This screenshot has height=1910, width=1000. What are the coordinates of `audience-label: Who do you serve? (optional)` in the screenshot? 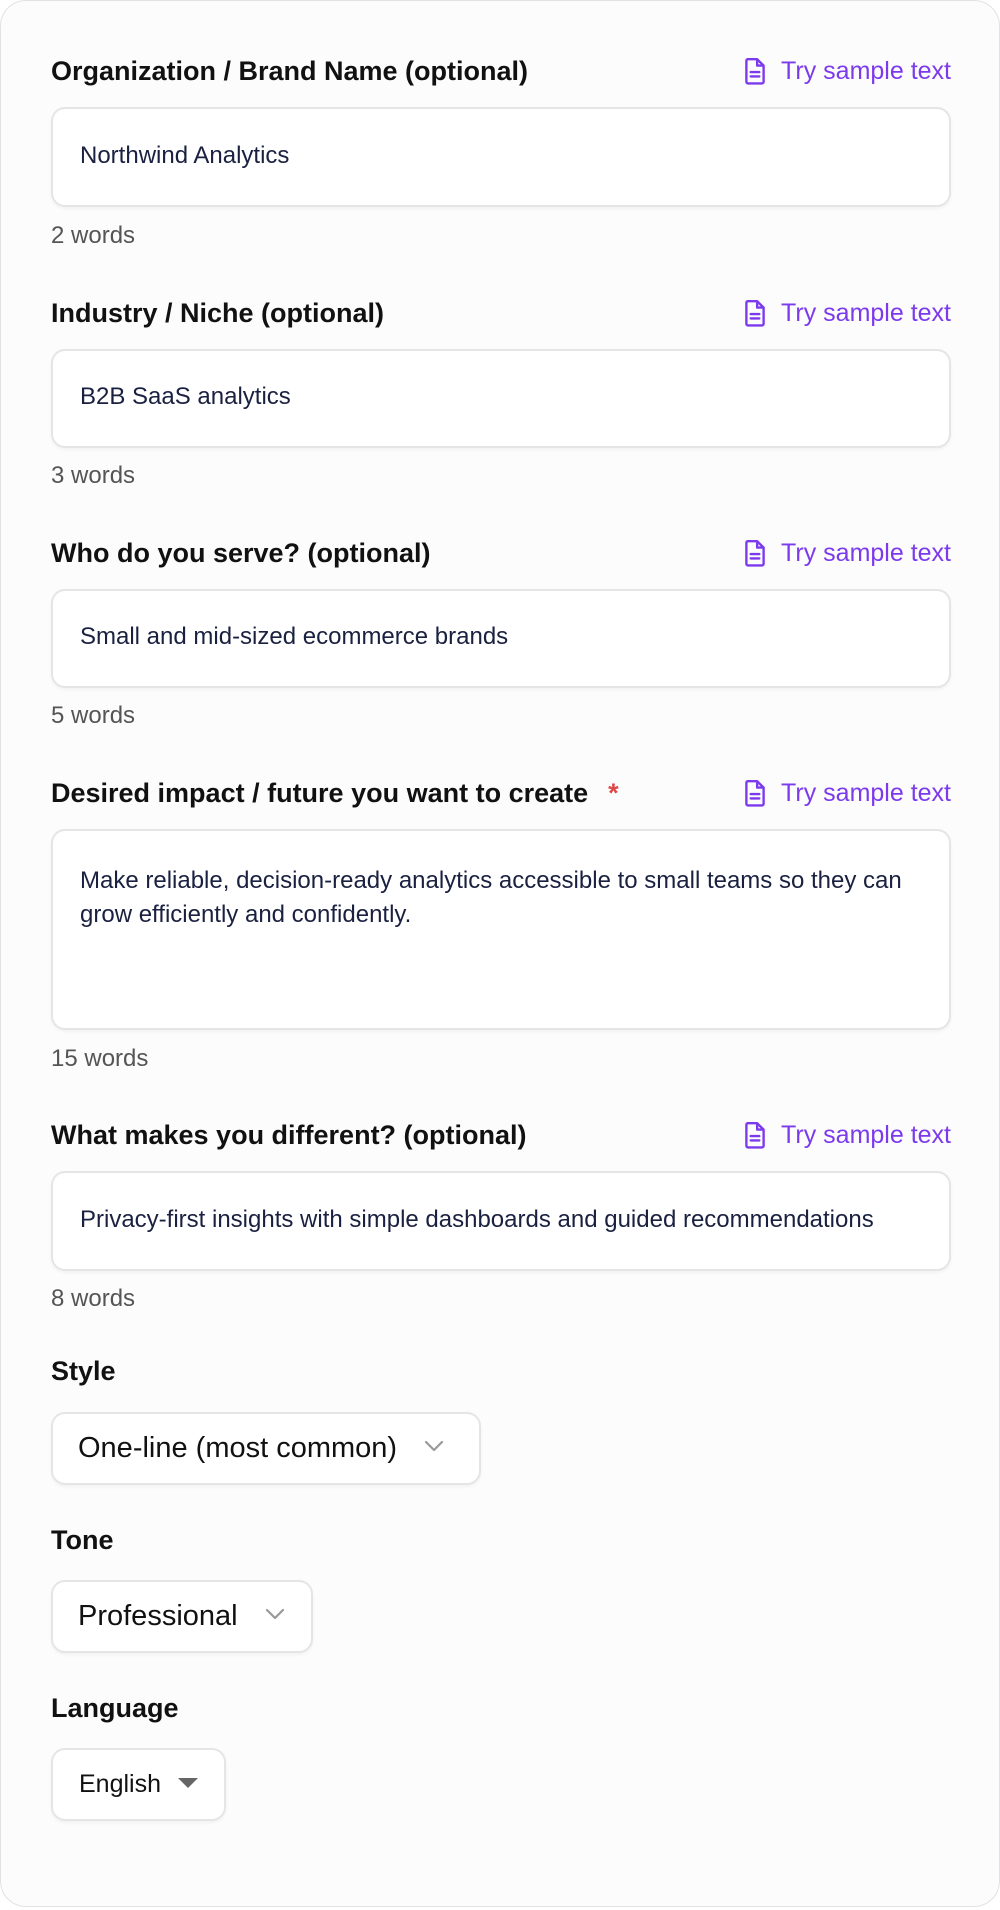 It's located at (241, 553).